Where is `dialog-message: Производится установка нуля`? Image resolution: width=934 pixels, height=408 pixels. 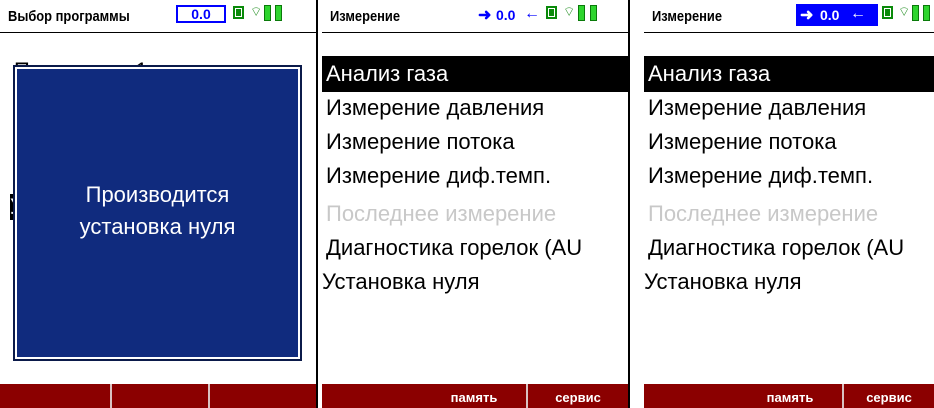 dialog-message: Производится установка нуля is located at coordinates (157, 211).